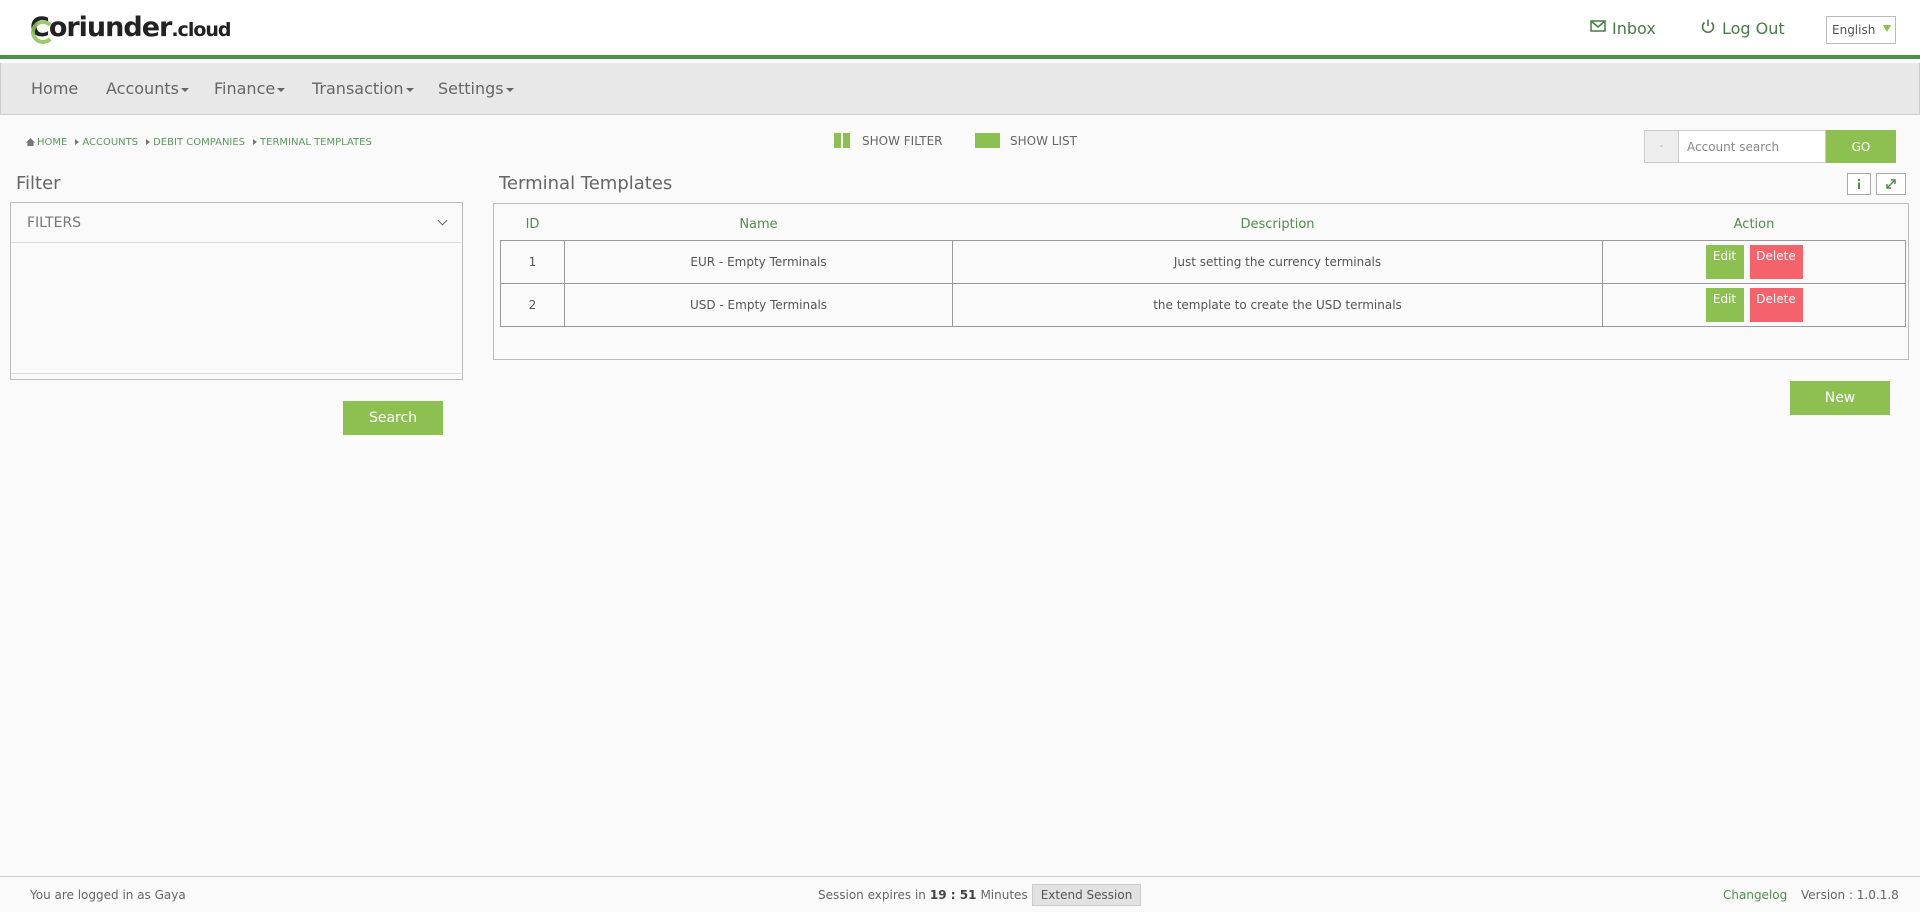  What do you see at coordinates (358, 88) in the screenshot?
I see `nav-transaction-label: Transaction` at bounding box center [358, 88].